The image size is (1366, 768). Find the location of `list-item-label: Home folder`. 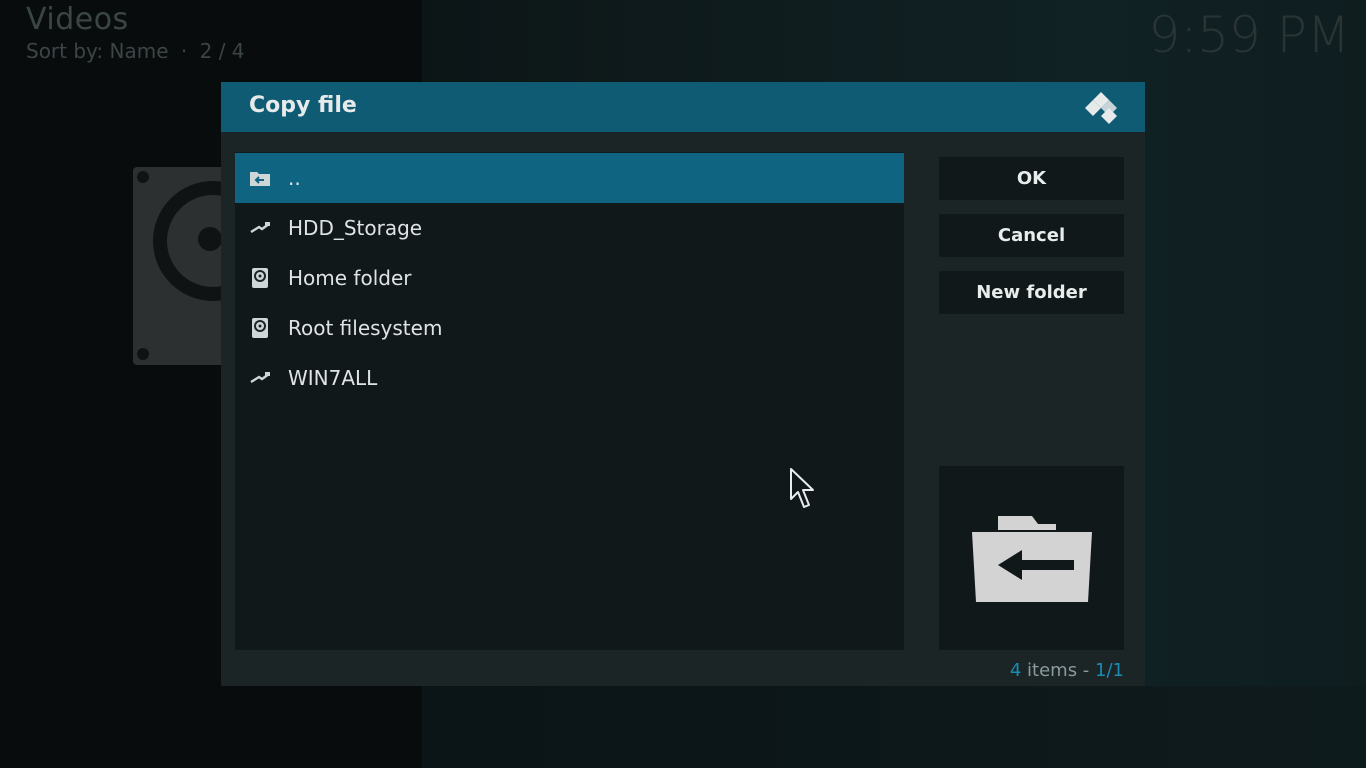

list-item-label: Home folder is located at coordinates (350, 278).